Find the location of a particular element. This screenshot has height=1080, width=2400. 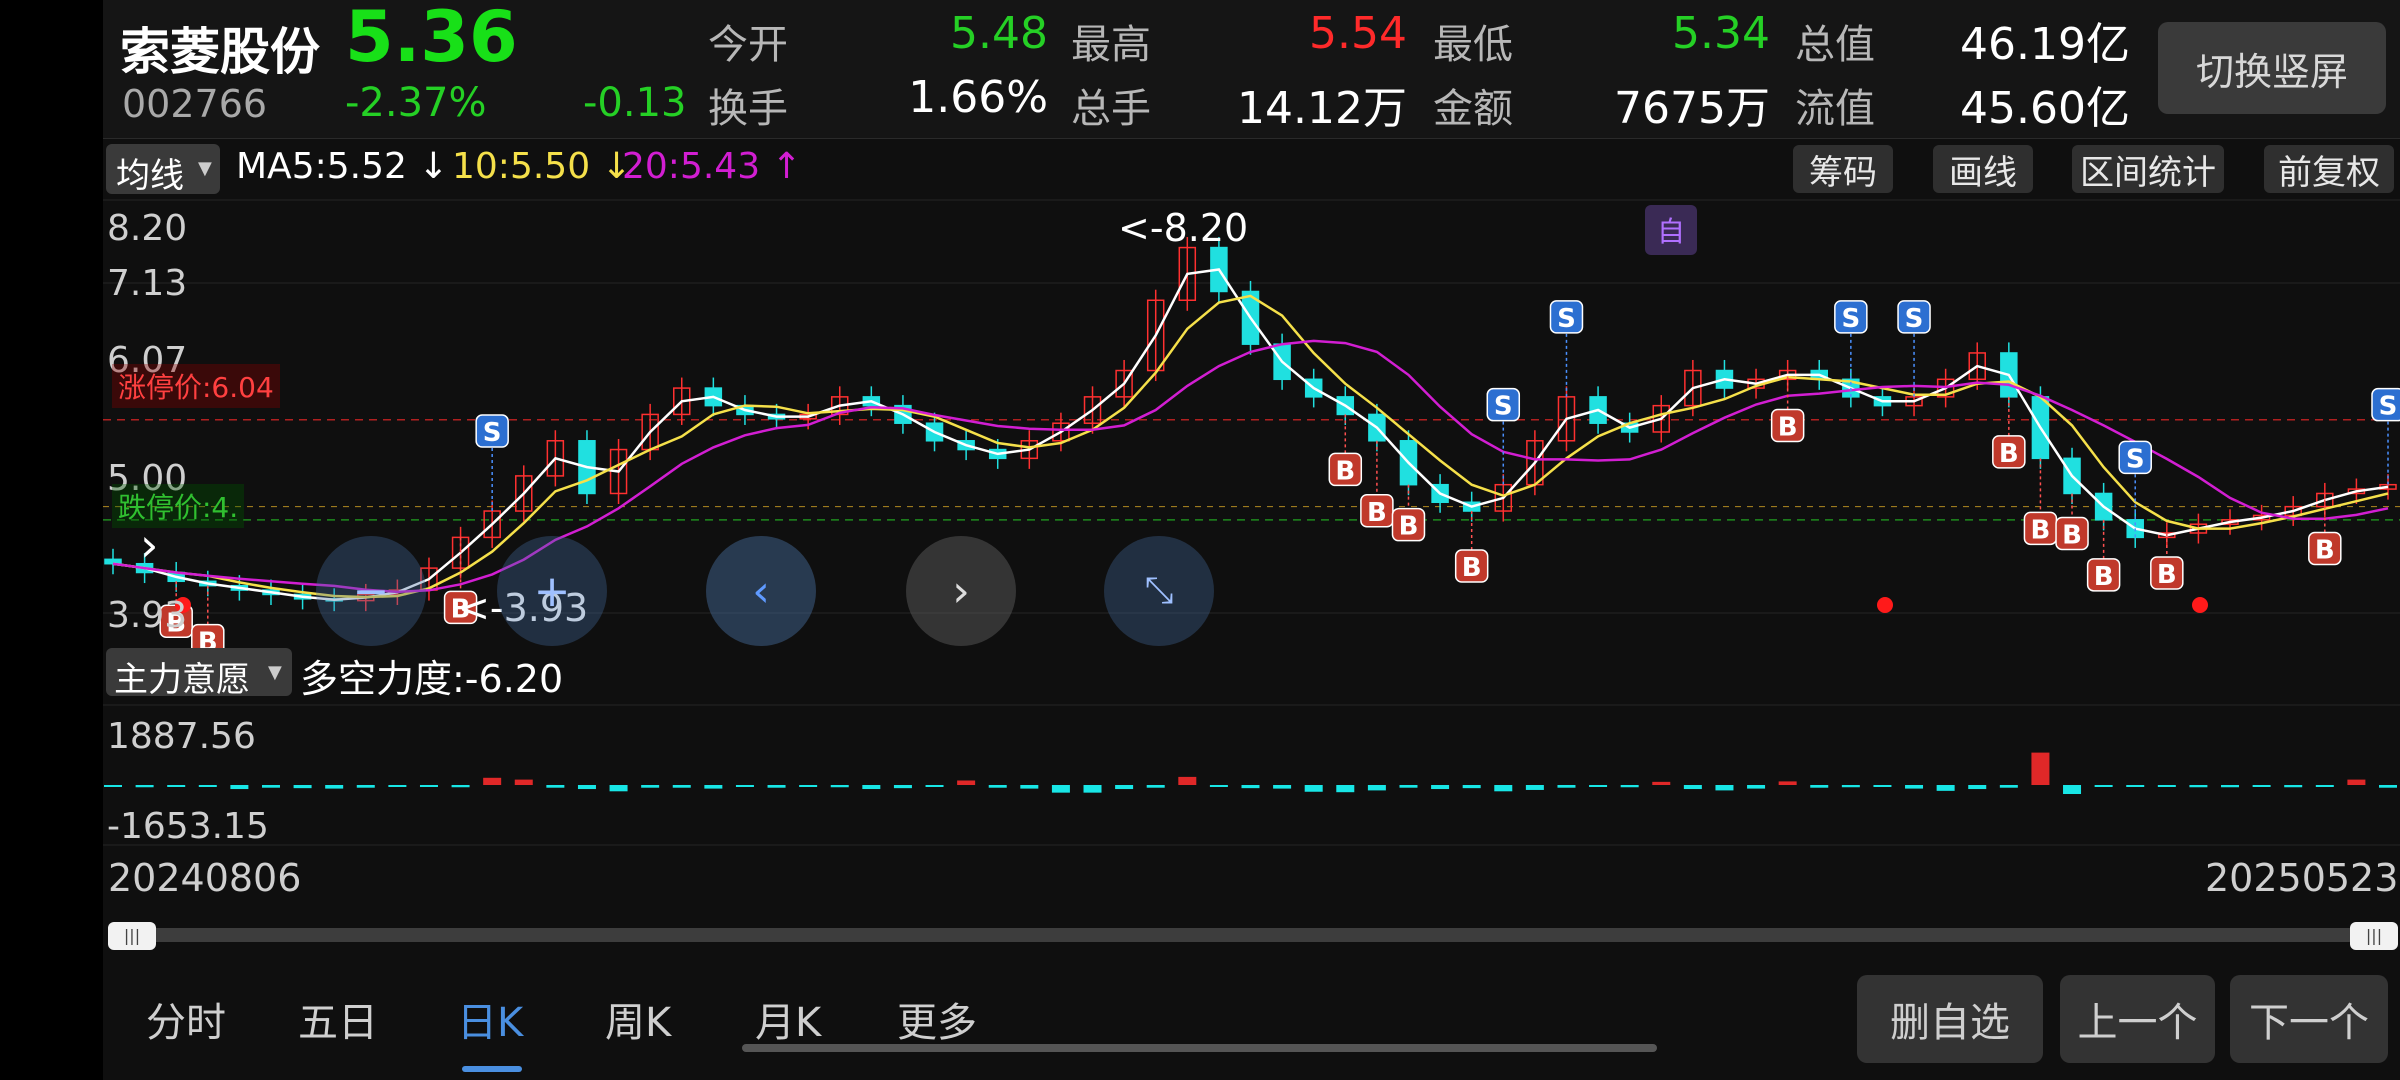

forward-adjust-button: 前复权 is located at coordinates (2329, 169).